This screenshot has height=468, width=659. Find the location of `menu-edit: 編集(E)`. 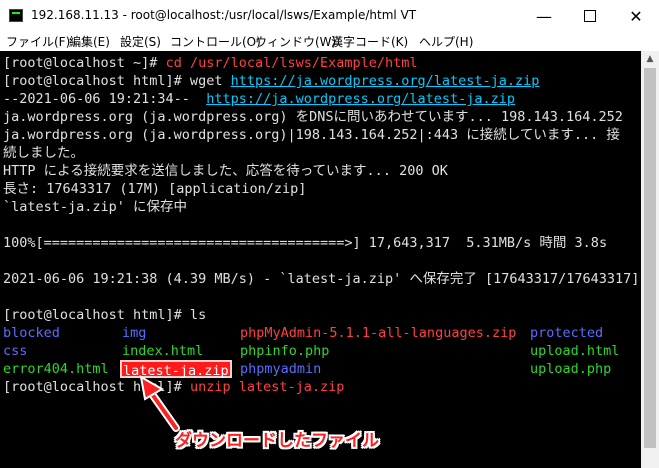

menu-edit: 編集(E) is located at coordinates (89, 41).